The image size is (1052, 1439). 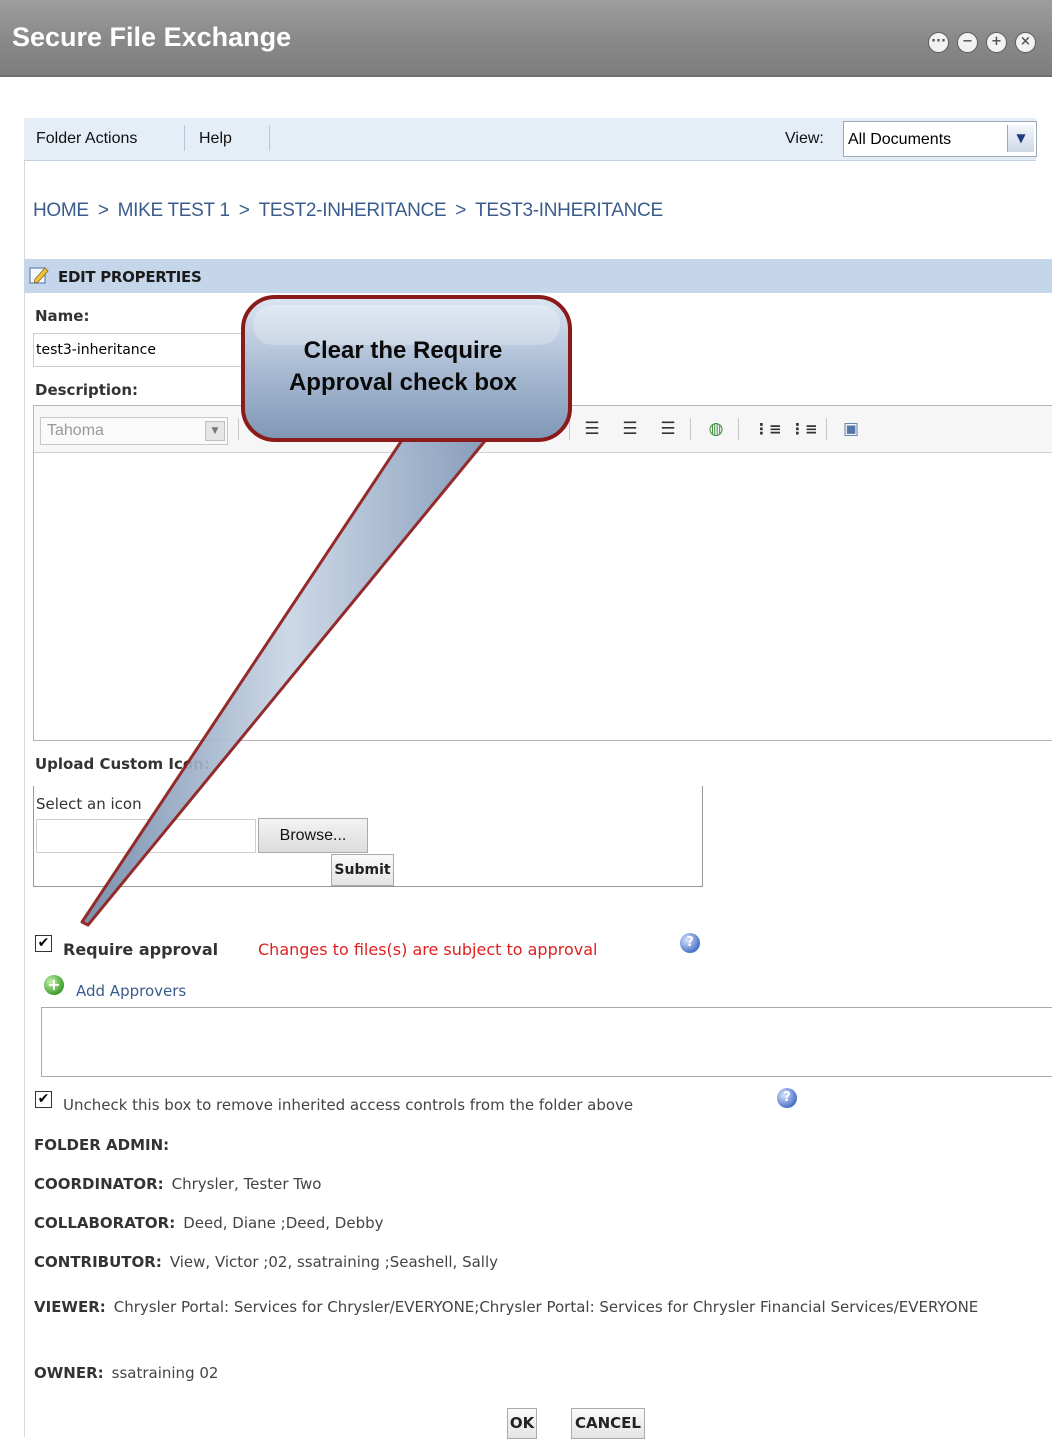 What do you see at coordinates (804, 429) in the screenshot?
I see `bulleted-list-icon: ⋮≡` at bounding box center [804, 429].